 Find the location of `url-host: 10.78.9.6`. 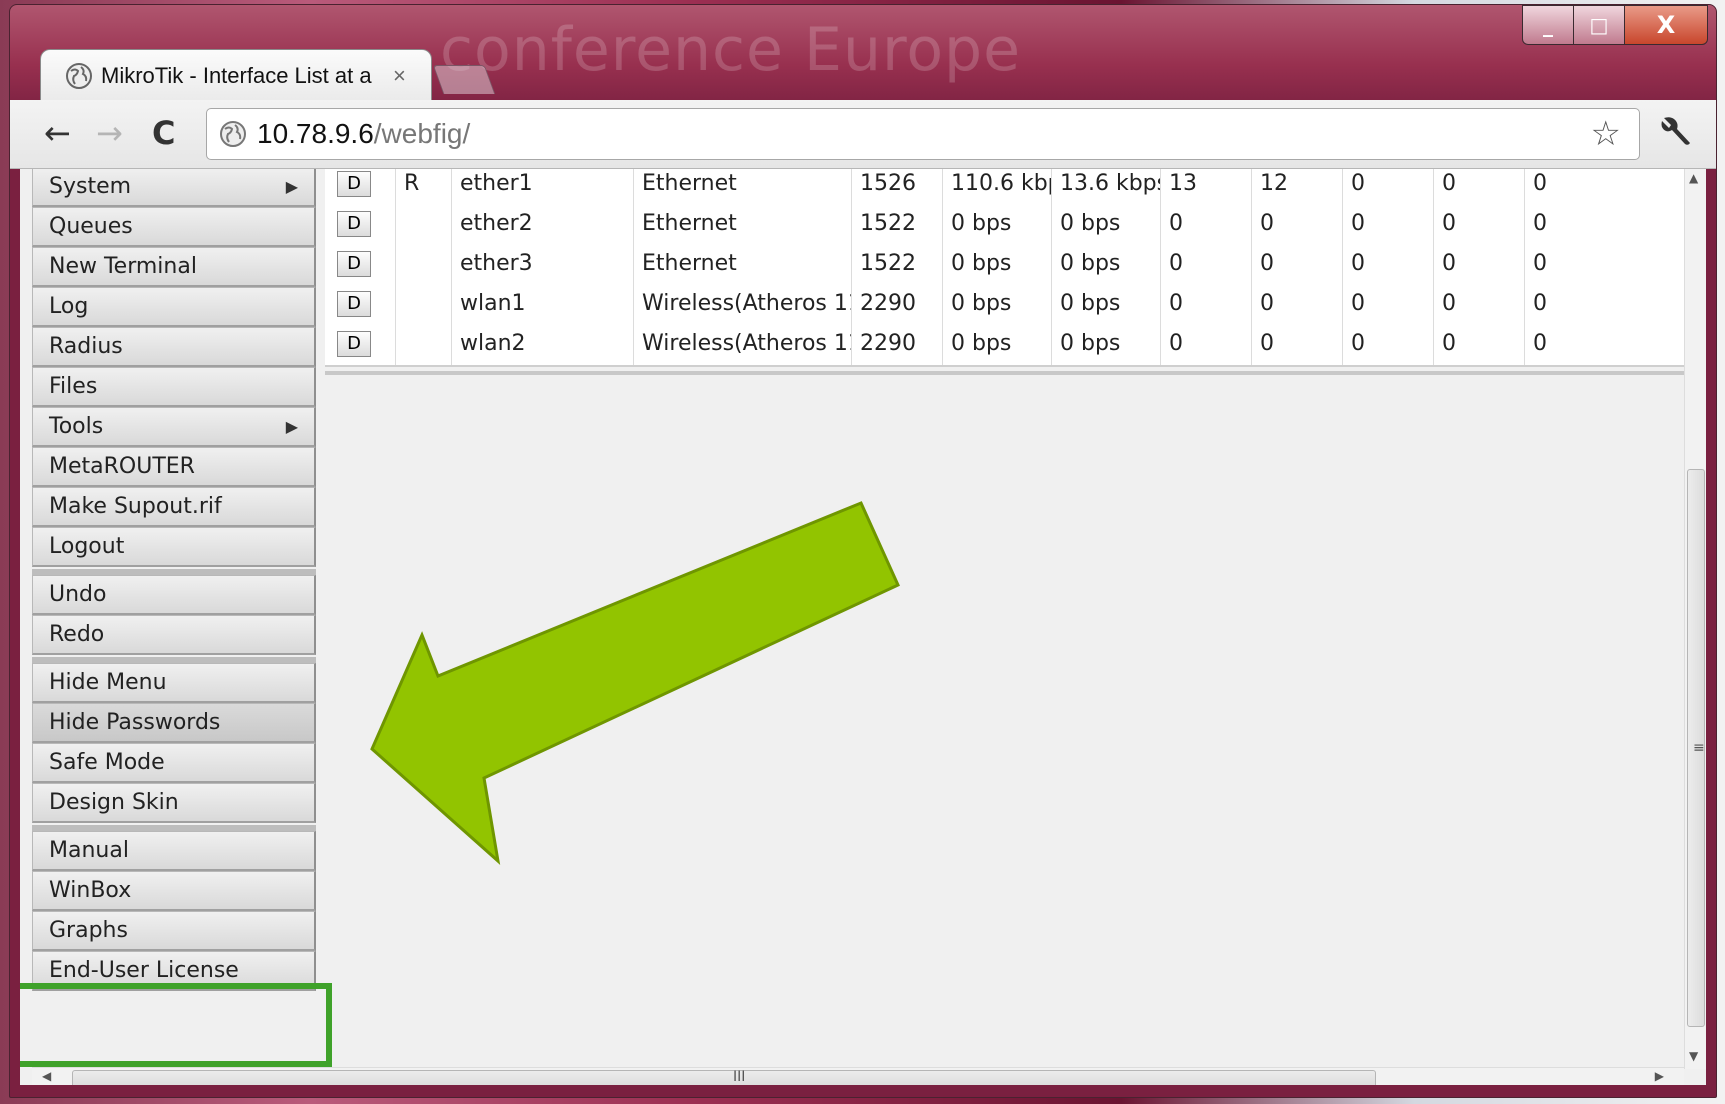

url-host: 10.78.9.6 is located at coordinates (315, 133).